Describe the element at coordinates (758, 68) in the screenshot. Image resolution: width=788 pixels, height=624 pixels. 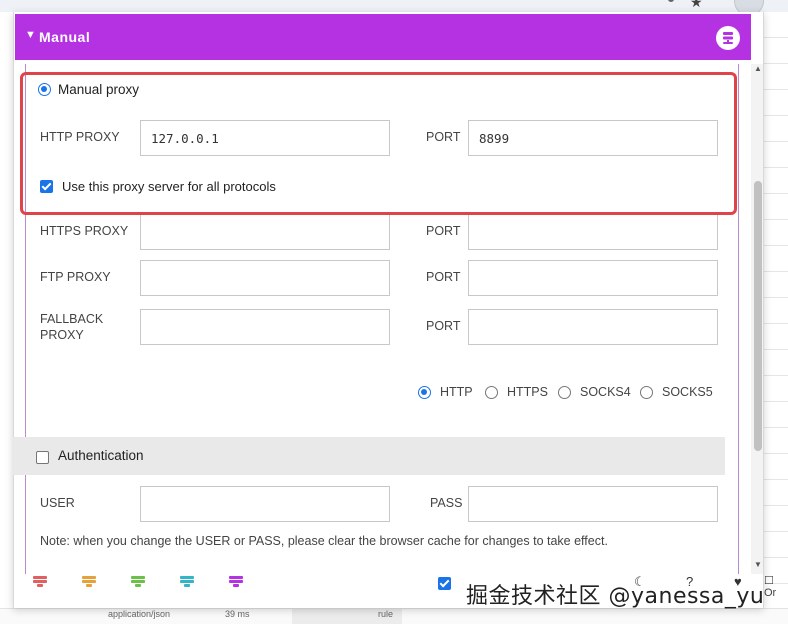
I see `scroll-up-icon: ▲` at that location.